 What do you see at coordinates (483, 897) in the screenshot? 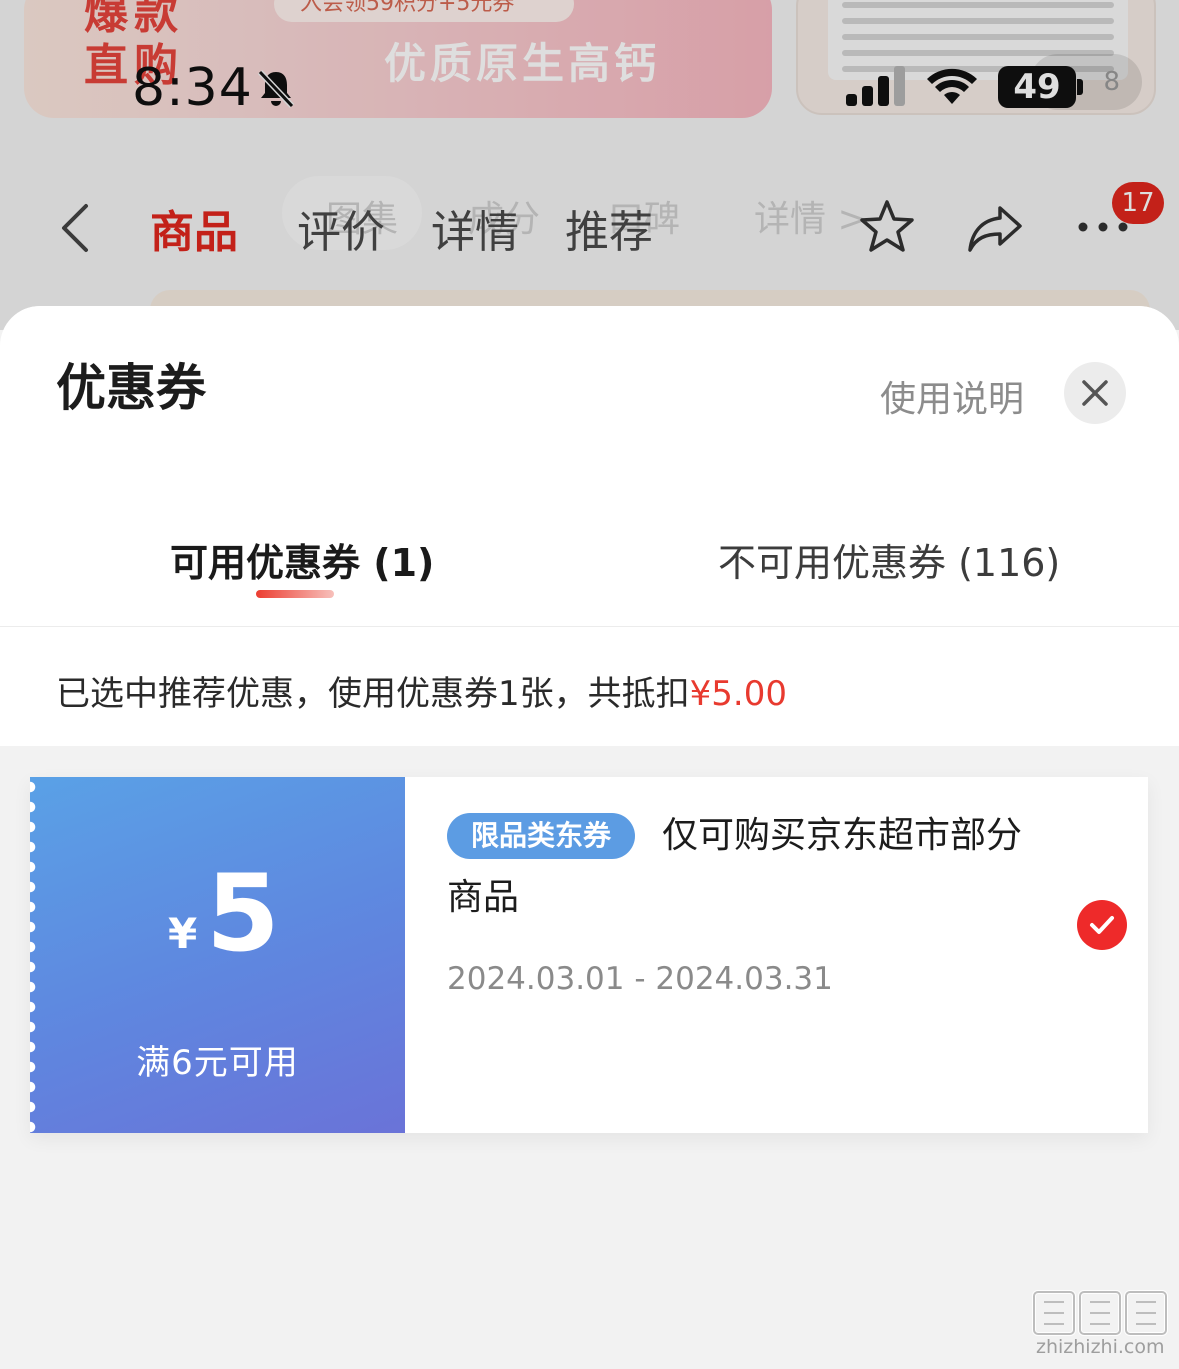
I see `coupon-description-line2: 商品` at bounding box center [483, 897].